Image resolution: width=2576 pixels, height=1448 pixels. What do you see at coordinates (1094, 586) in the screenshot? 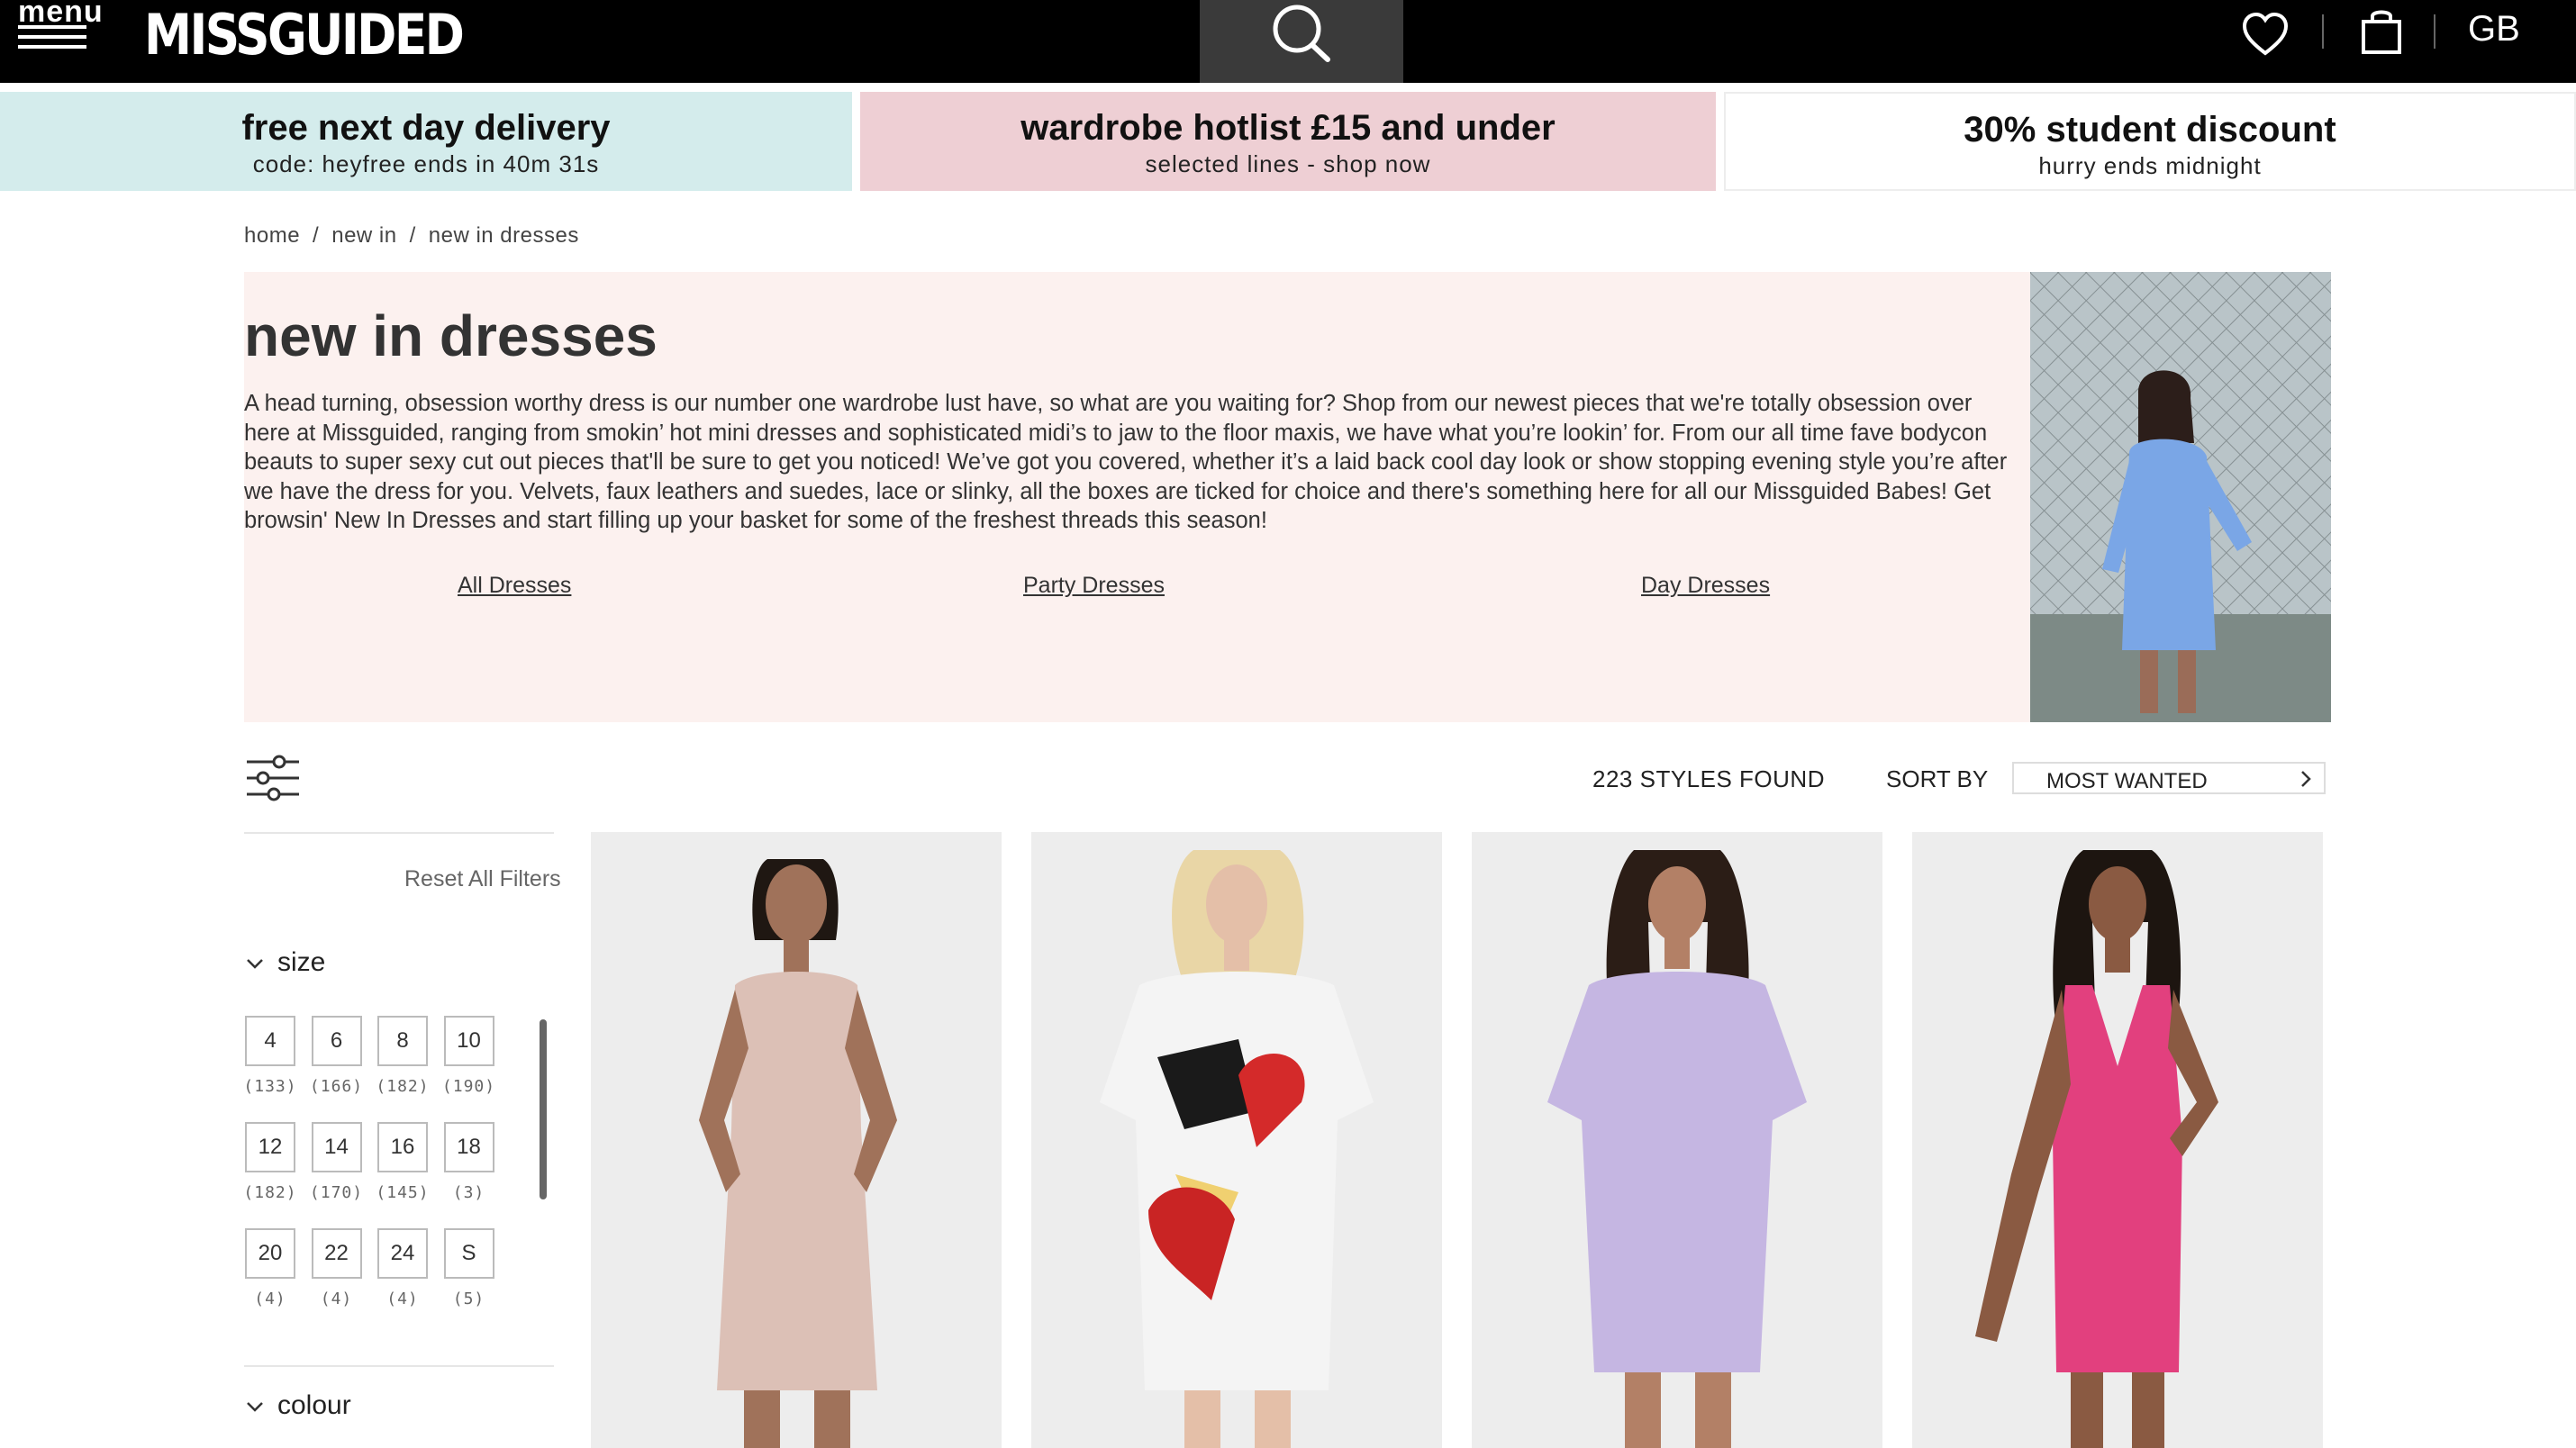
I see `link-party-dresses: Party Dresses` at bounding box center [1094, 586].